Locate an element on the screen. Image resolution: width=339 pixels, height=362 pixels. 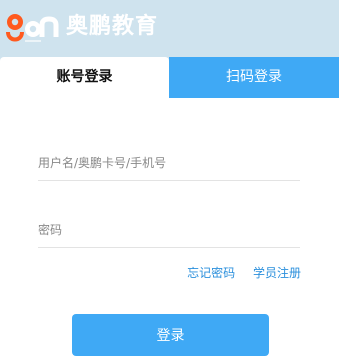
username-field-wrapper is located at coordinates (169, 164).